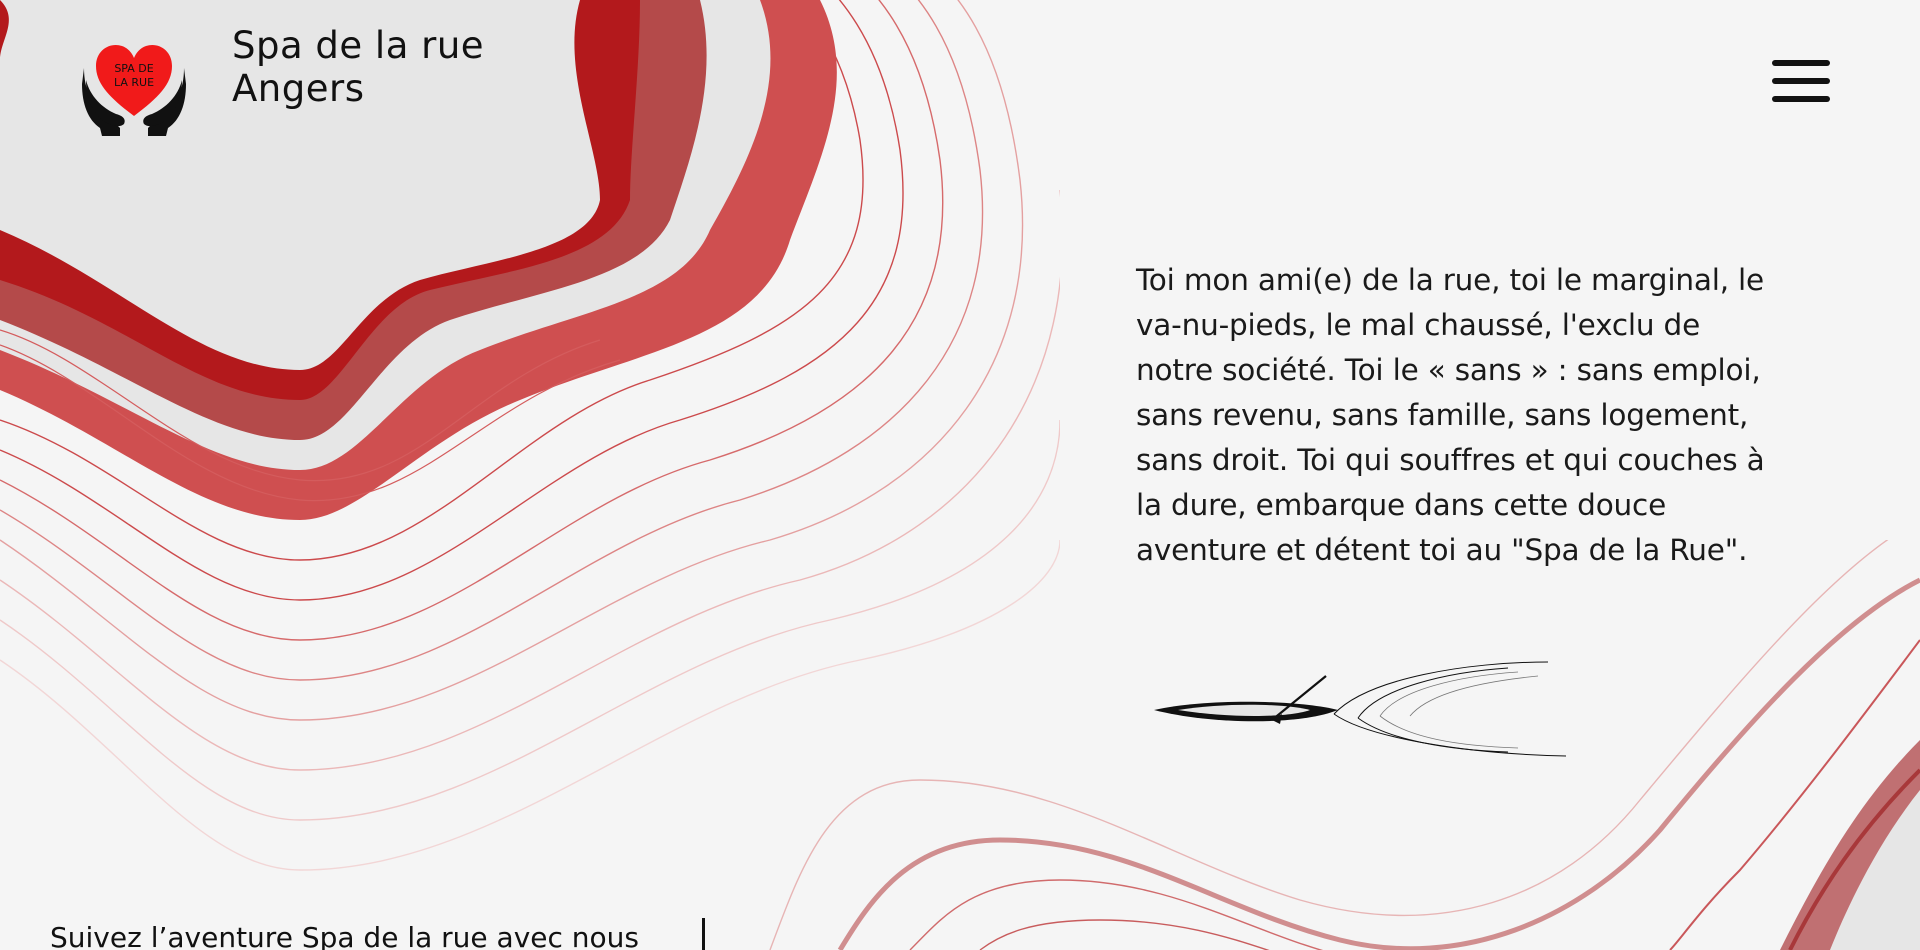 The height and width of the screenshot is (950, 1920). What do you see at coordinates (1801, 63) in the screenshot?
I see `menu-bar-top` at bounding box center [1801, 63].